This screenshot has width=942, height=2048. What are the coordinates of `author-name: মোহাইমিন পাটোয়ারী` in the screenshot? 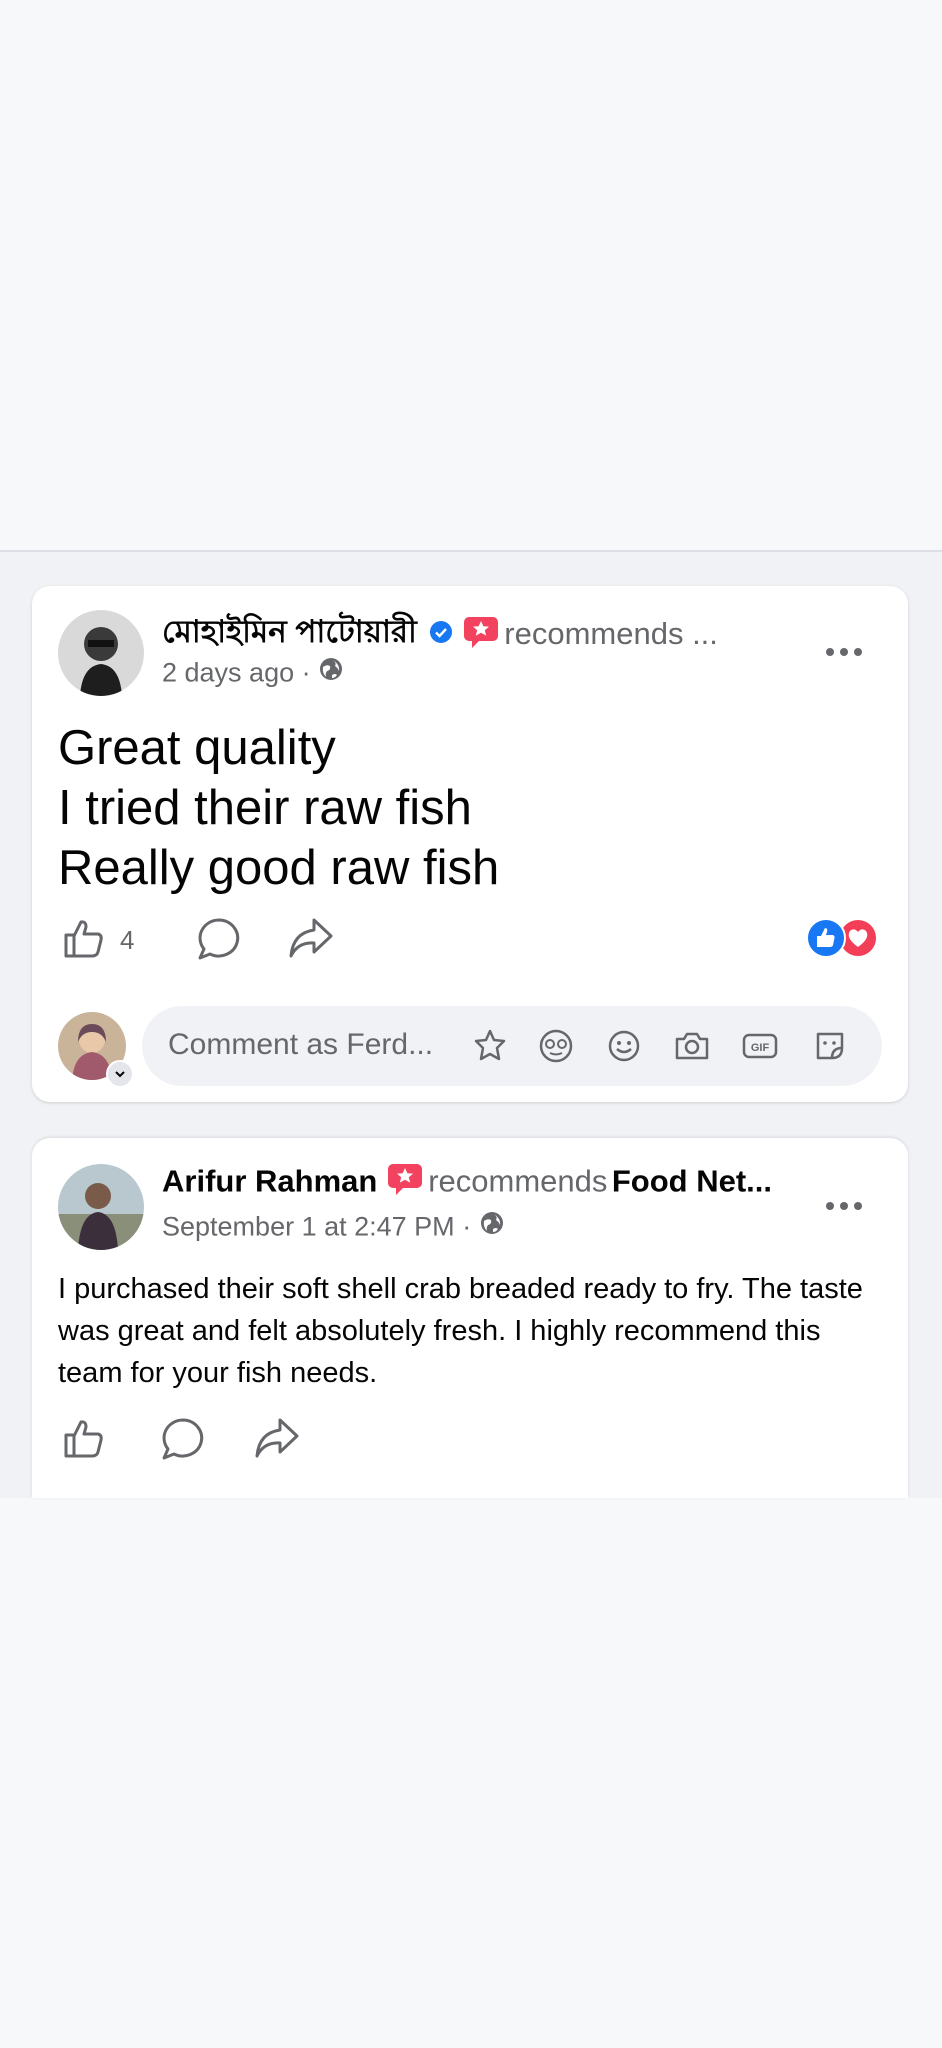 It's located at (289, 631).